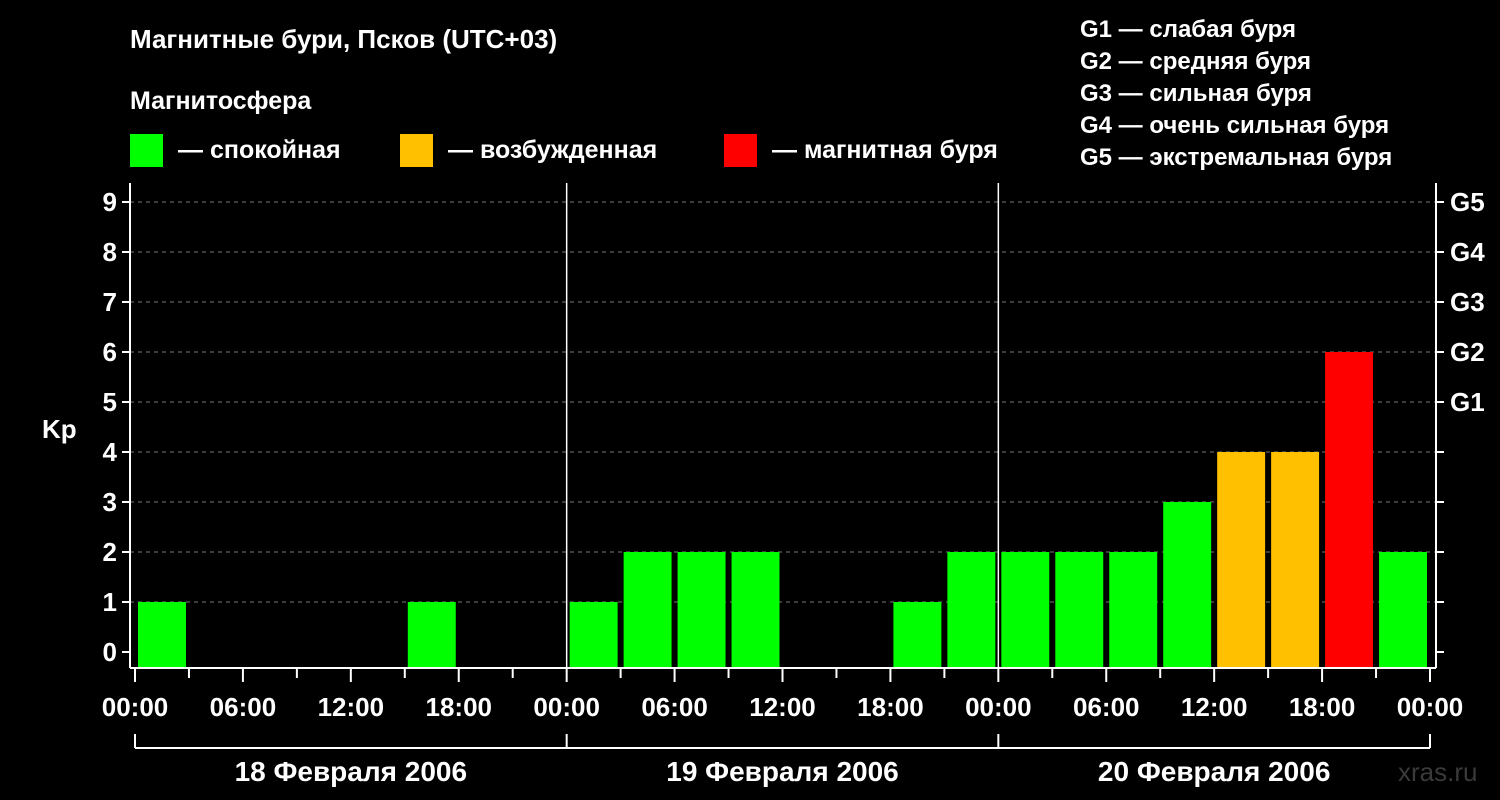 The height and width of the screenshot is (800, 1500). I want to click on g-legend-g5: G5 — экстремальная буря, so click(1236, 157).